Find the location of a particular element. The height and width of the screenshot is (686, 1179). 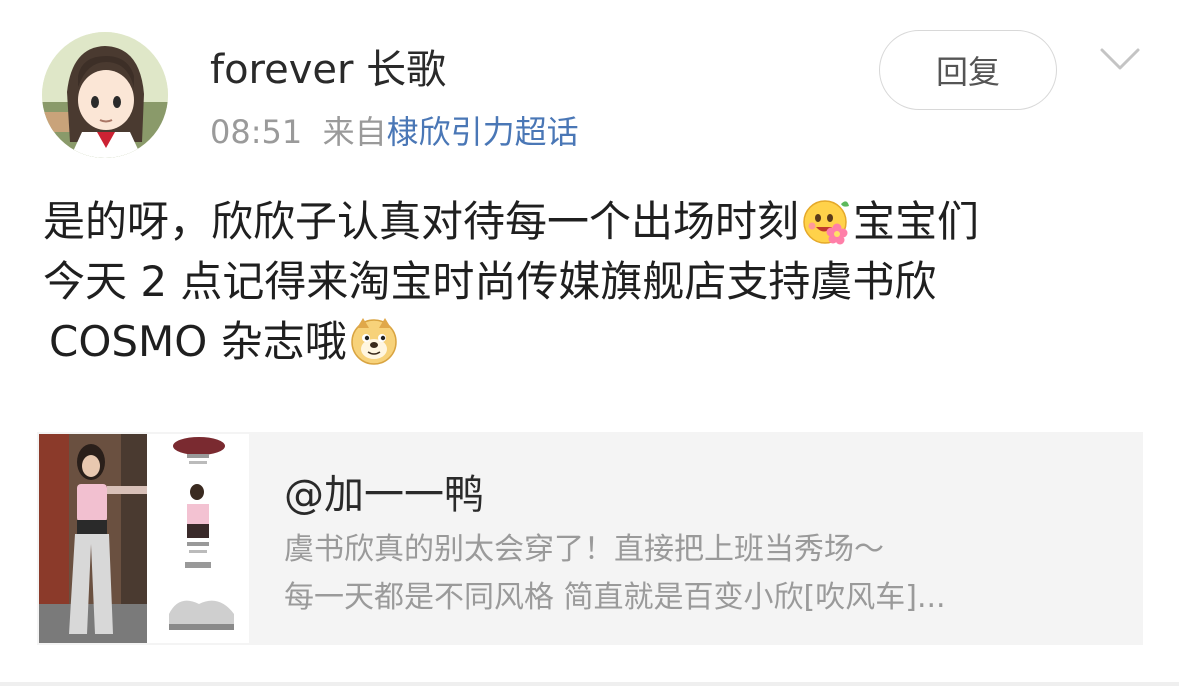

reply-button: 回复 is located at coordinates (968, 70).